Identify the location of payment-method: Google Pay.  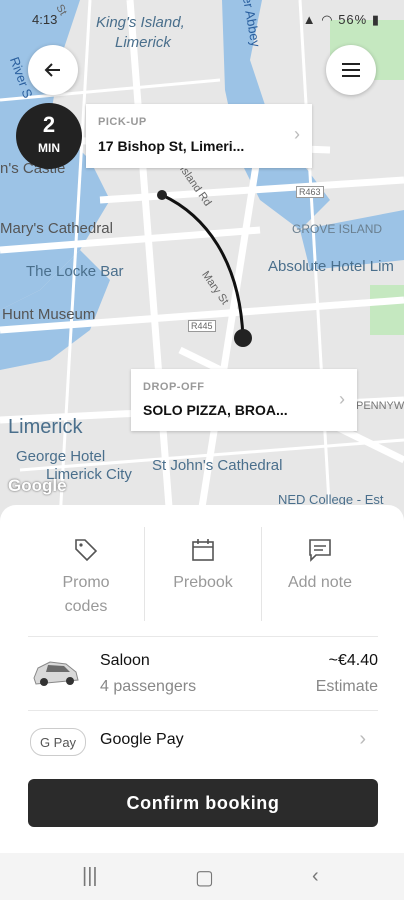
(142, 739).